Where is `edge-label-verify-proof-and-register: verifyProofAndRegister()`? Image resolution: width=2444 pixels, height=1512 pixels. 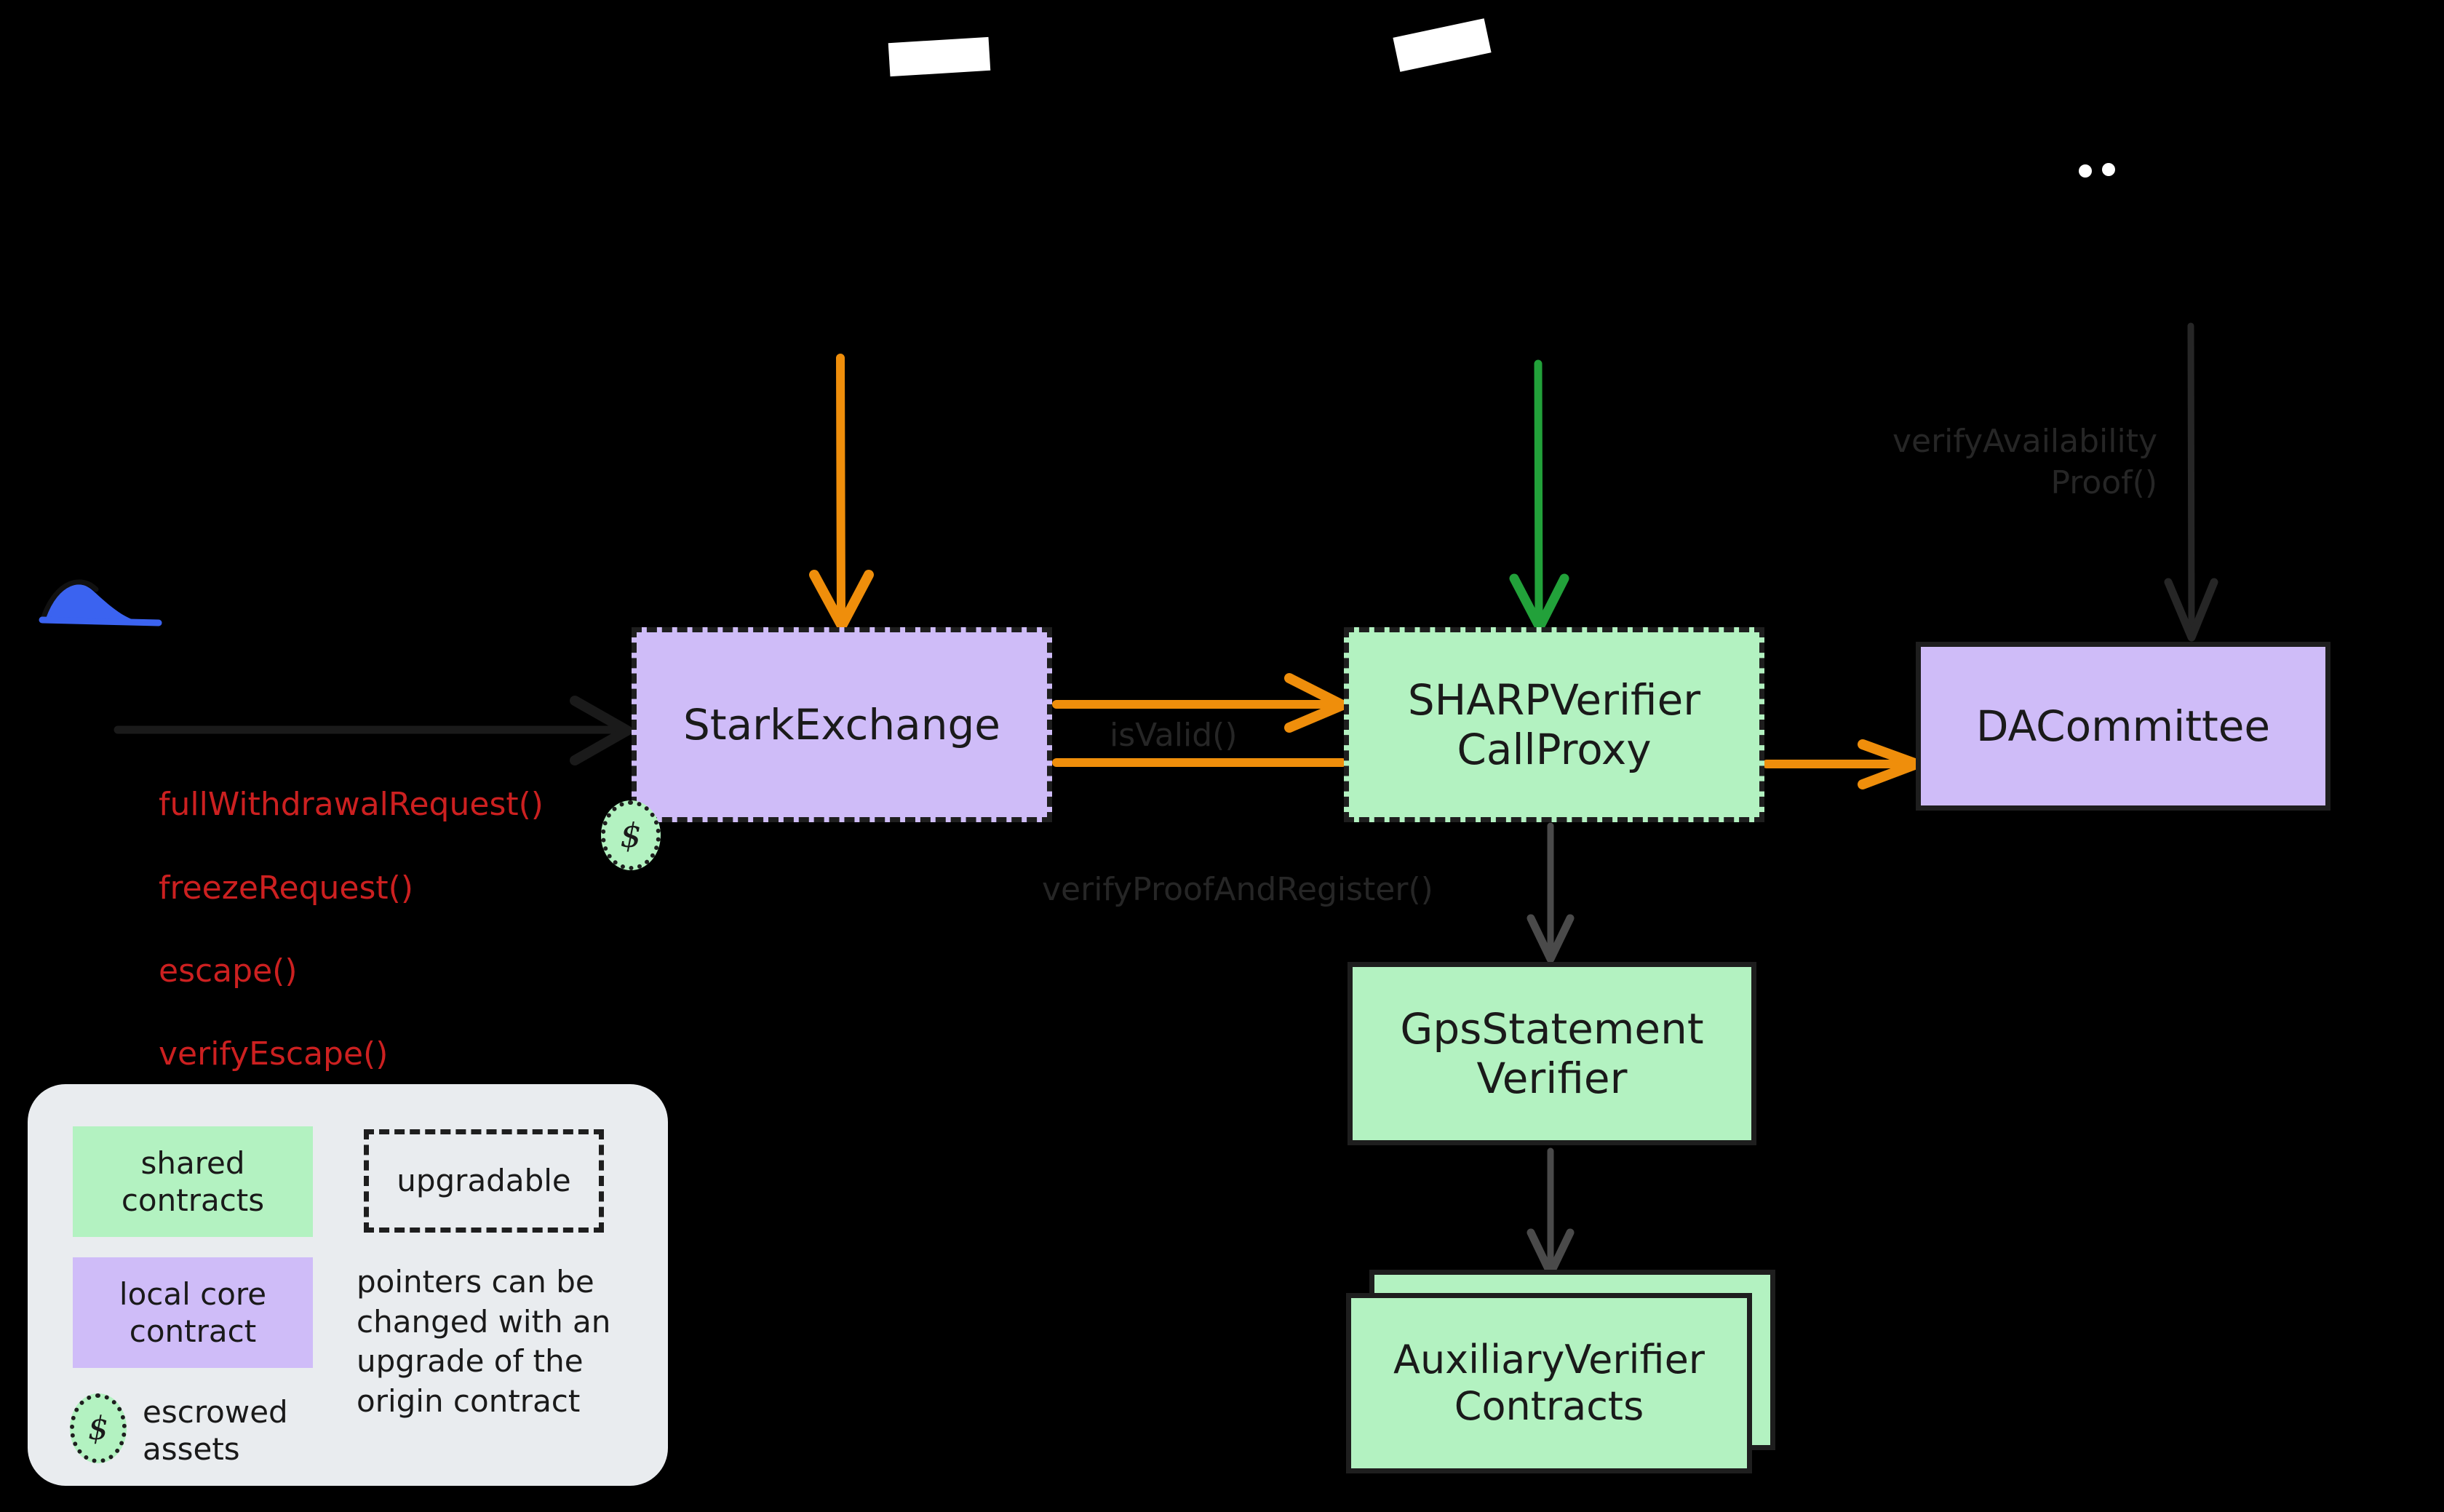 edge-label-verify-proof-and-register: verifyProofAndRegister() is located at coordinates (1238, 890).